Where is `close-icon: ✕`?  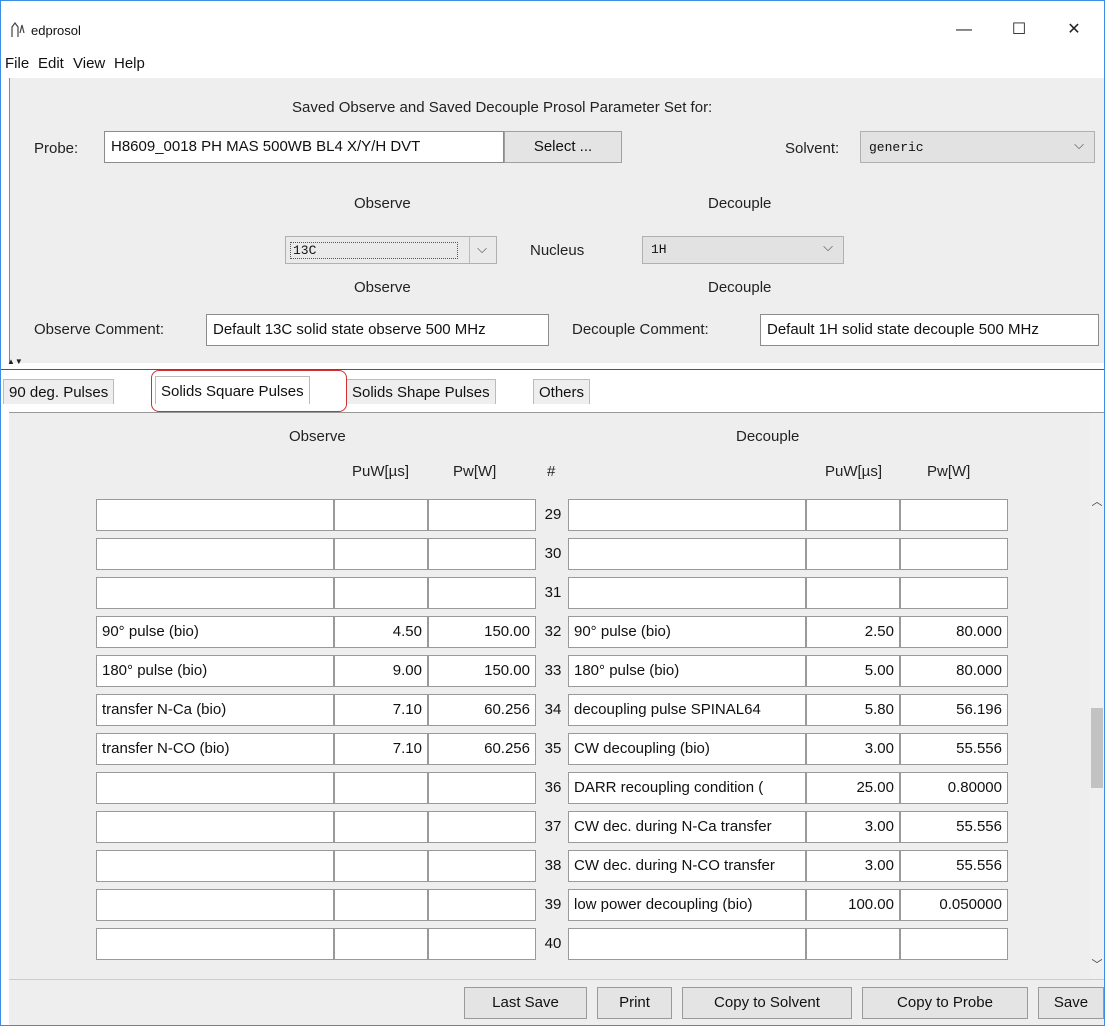 close-icon: ✕ is located at coordinates (1074, 30).